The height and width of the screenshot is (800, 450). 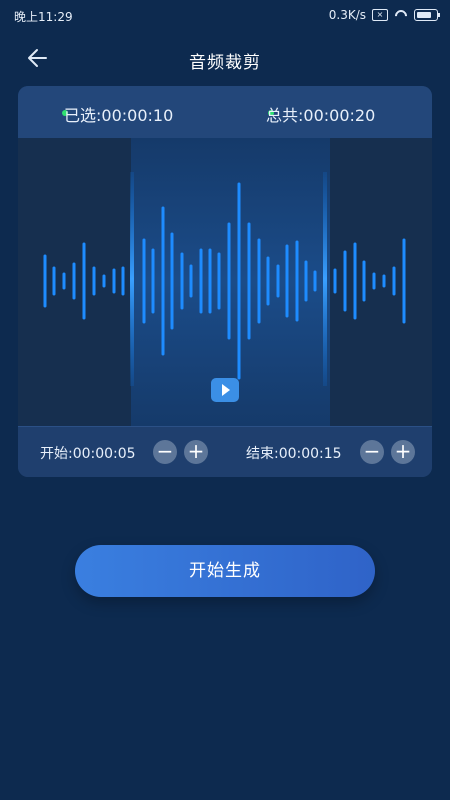 I want to click on trim-controls: 开始:00:00:05 − + 结束:00:00:15 − +, so click(x=225, y=451).